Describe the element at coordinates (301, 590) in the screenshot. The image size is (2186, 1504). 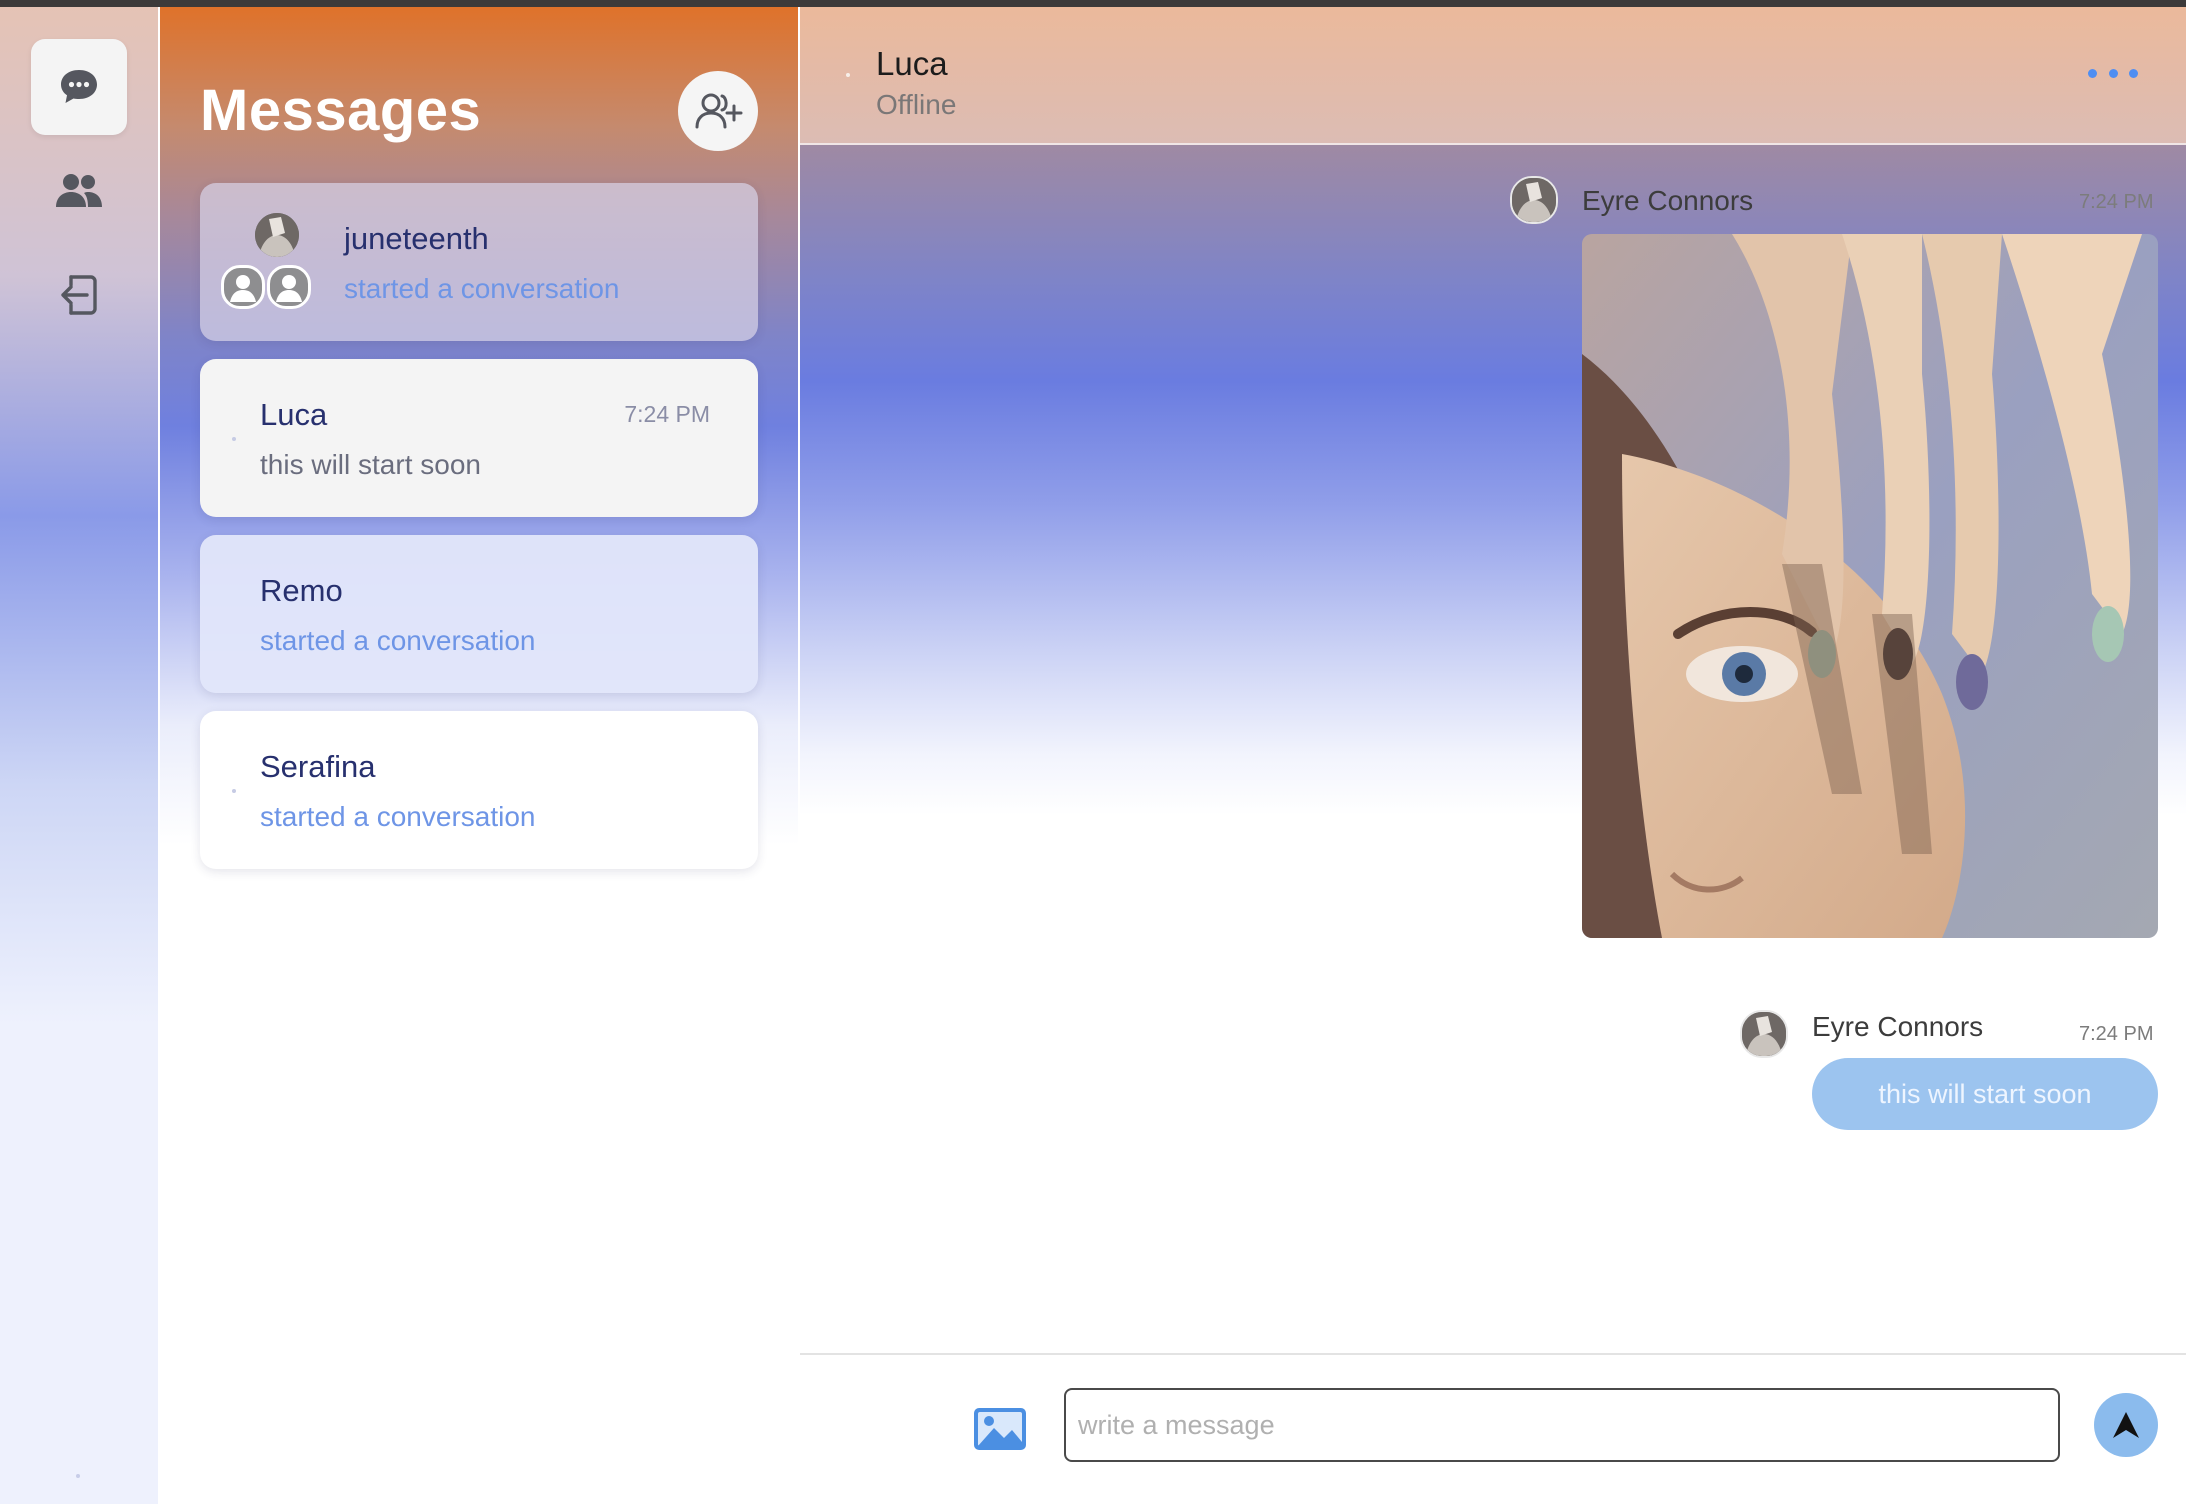
I see `conversation-name: Remo` at that location.